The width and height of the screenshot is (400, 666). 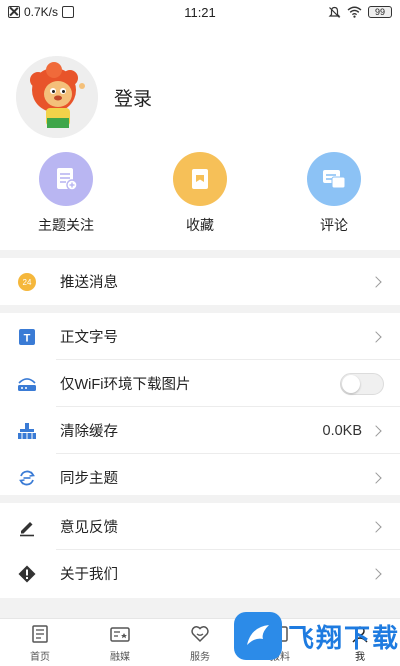 I want to click on quick-action-comments: 评论, so click(x=334, y=193).